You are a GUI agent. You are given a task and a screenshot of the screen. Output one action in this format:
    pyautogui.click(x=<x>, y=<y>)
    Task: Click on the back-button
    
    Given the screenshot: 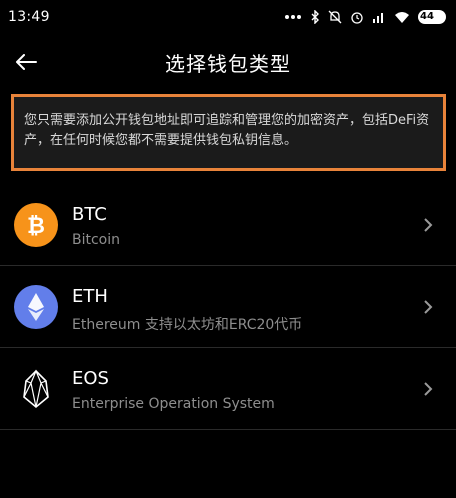 What is the action you would take?
    pyautogui.click(x=26, y=62)
    